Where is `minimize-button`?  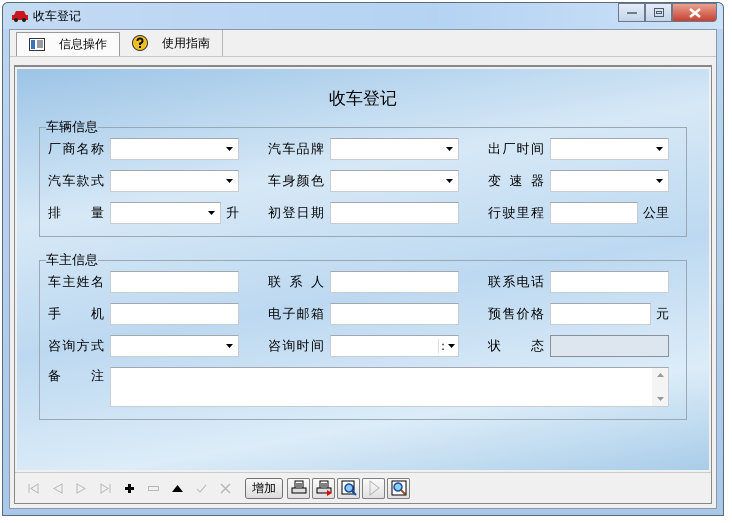
minimize-button is located at coordinates (631, 12).